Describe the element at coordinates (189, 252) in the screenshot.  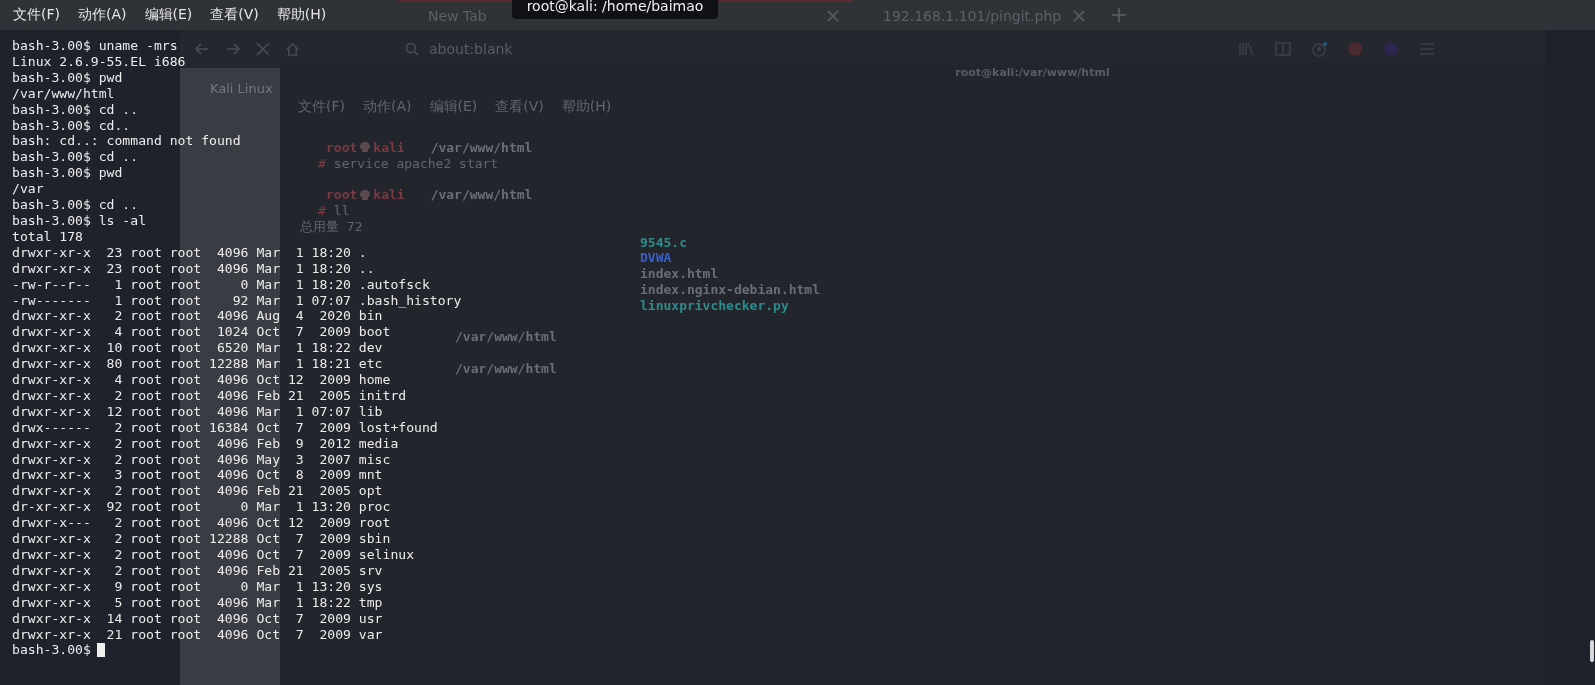
I see `terminal-line: drwxr-xr-x 23 root root 4096 Mar 1 18:20 .` at that location.